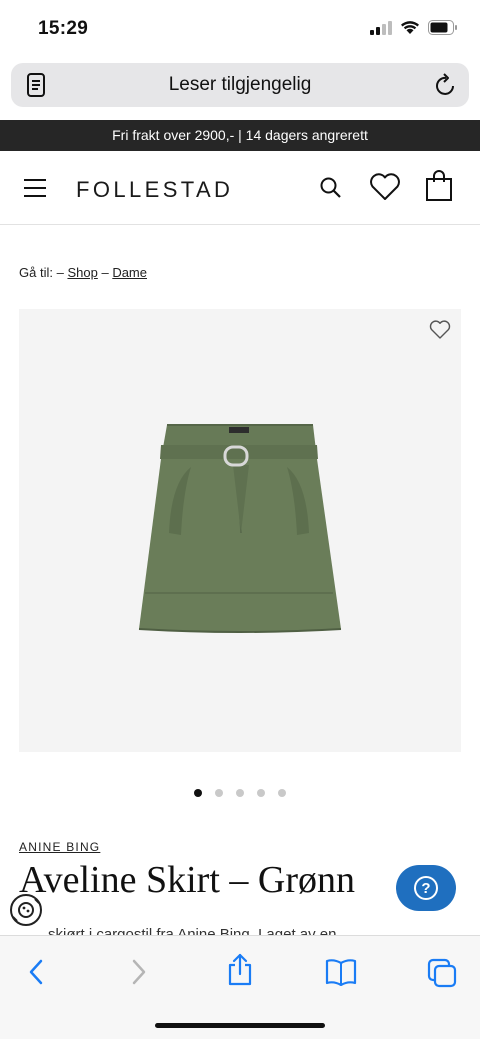 The width and height of the screenshot is (480, 1039). I want to click on search-icon, so click(331, 190).